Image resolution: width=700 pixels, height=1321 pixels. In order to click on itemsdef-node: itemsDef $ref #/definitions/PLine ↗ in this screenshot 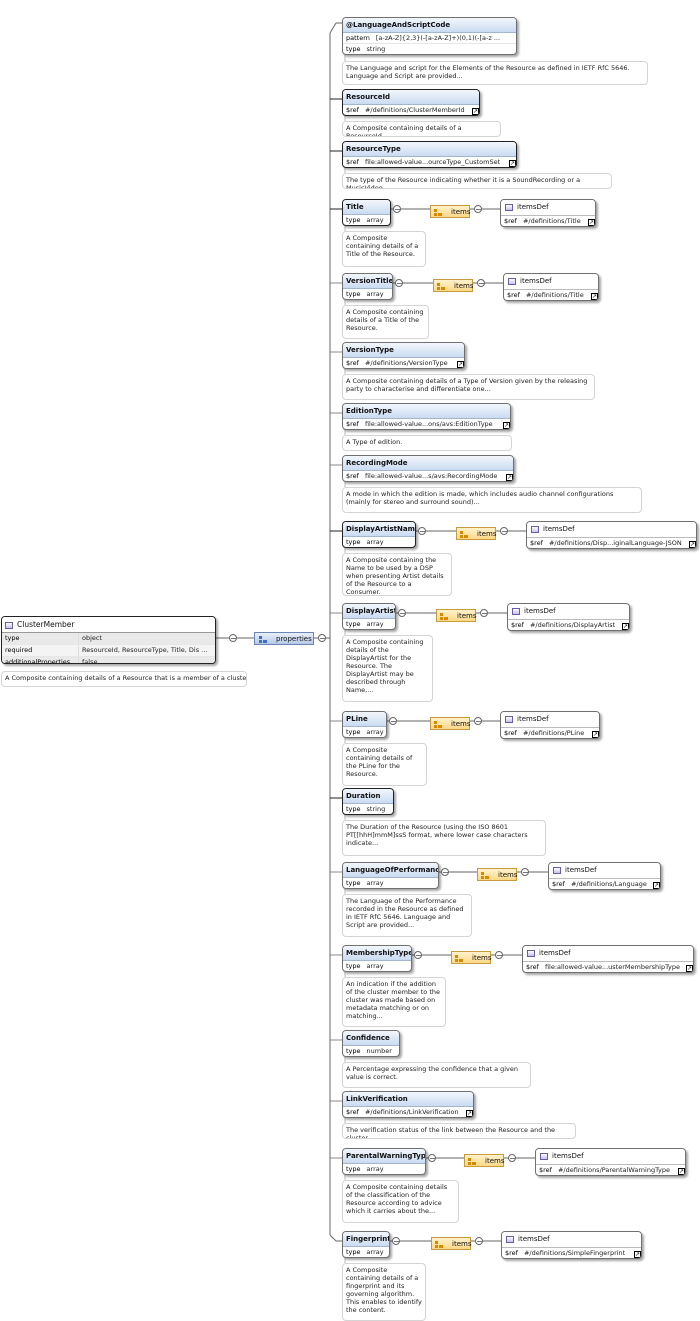, I will do `click(550, 725)`.